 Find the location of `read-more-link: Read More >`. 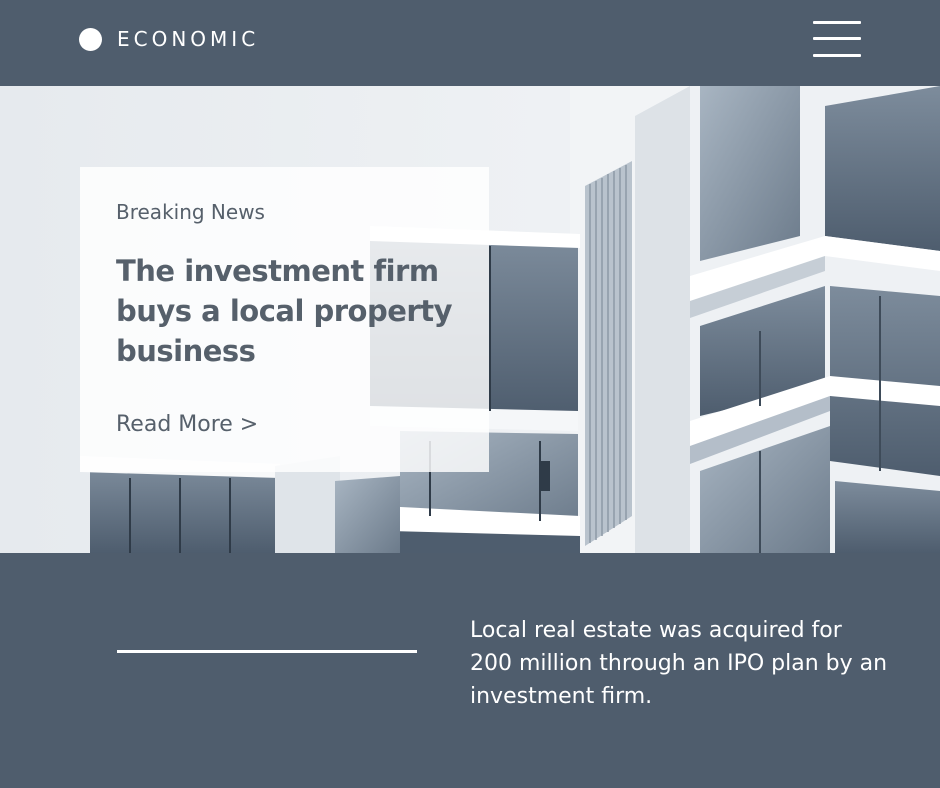

read-more-link: Read More > is located at coordinates (187, 424).